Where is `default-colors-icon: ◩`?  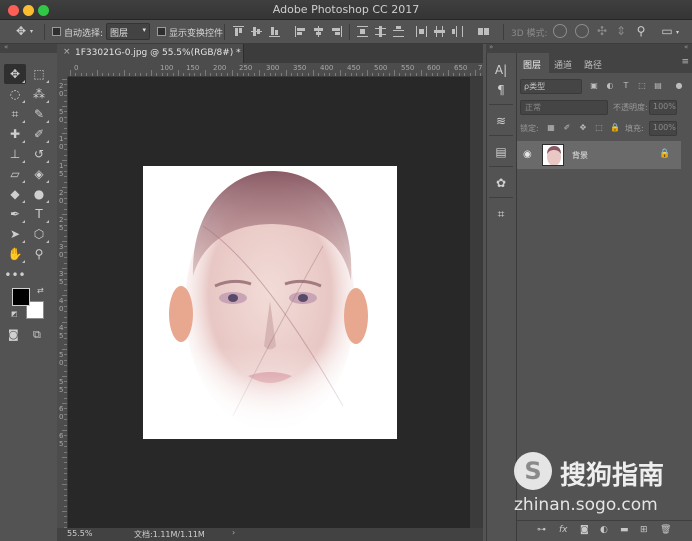
default-colors-icon: ◩ is located at coordinates (14, 314).